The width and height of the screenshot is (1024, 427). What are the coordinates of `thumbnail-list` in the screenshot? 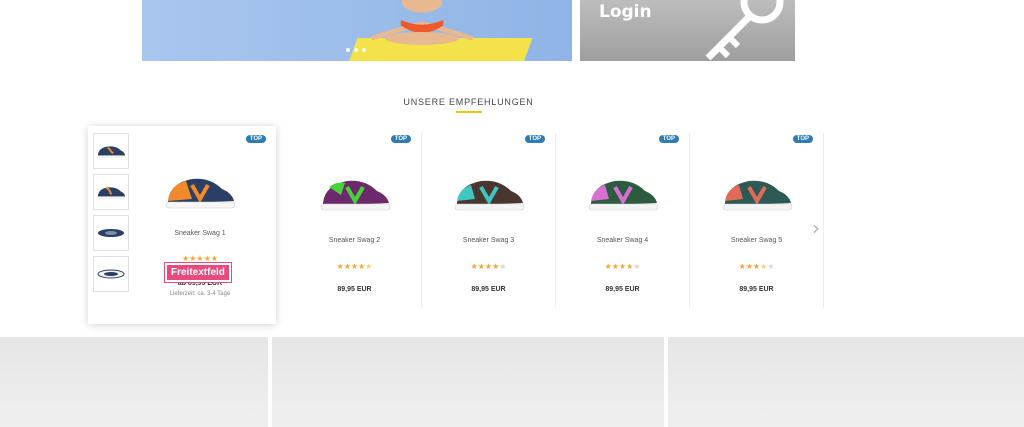 It's located at (111, 215).